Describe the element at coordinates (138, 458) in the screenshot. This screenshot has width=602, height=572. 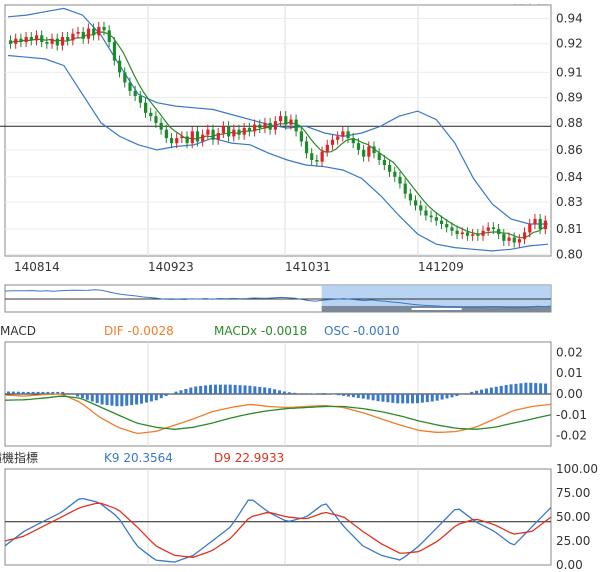
I see `kd-legend-k: K9 20.3564` at that location.